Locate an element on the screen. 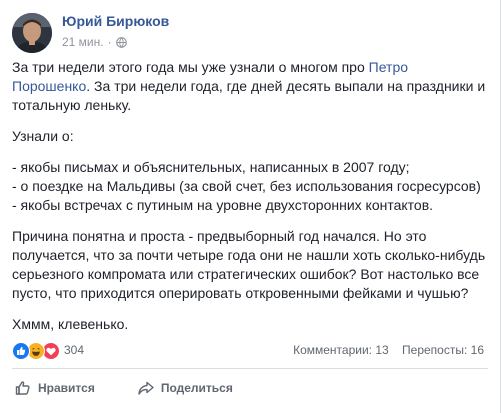  divider is located at coordinates (250, 368).